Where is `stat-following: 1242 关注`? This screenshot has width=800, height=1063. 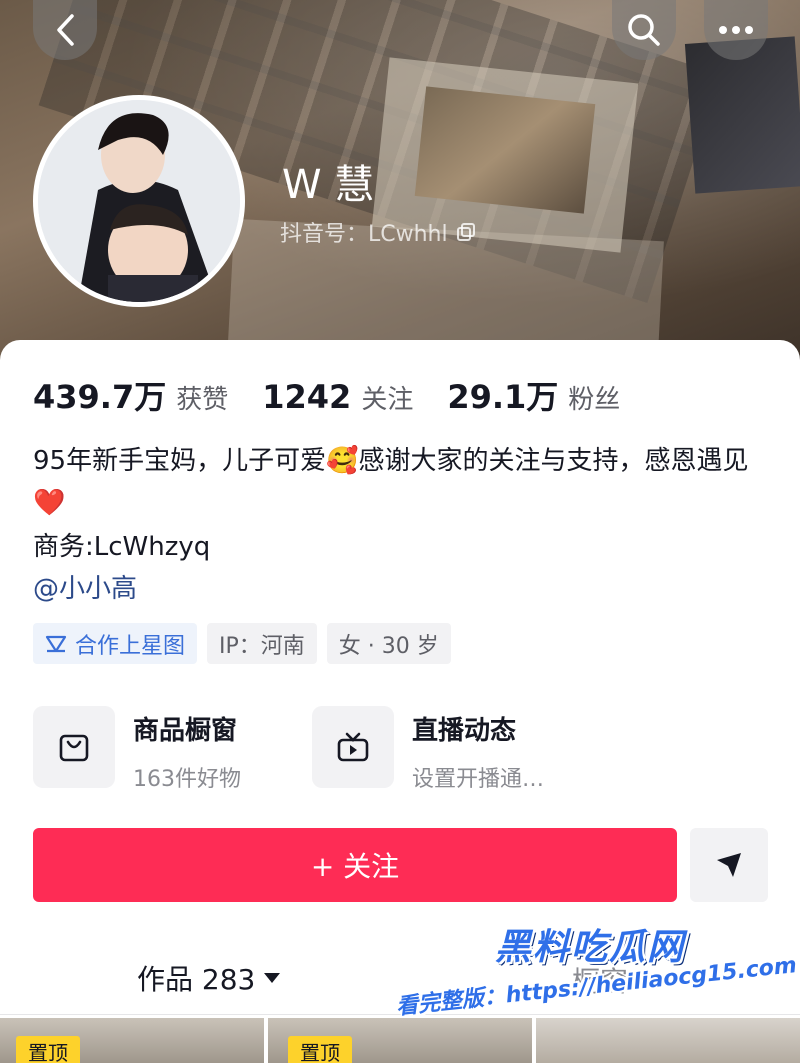 stat-following: 1242 关注 is located at coordinates (337, 397).